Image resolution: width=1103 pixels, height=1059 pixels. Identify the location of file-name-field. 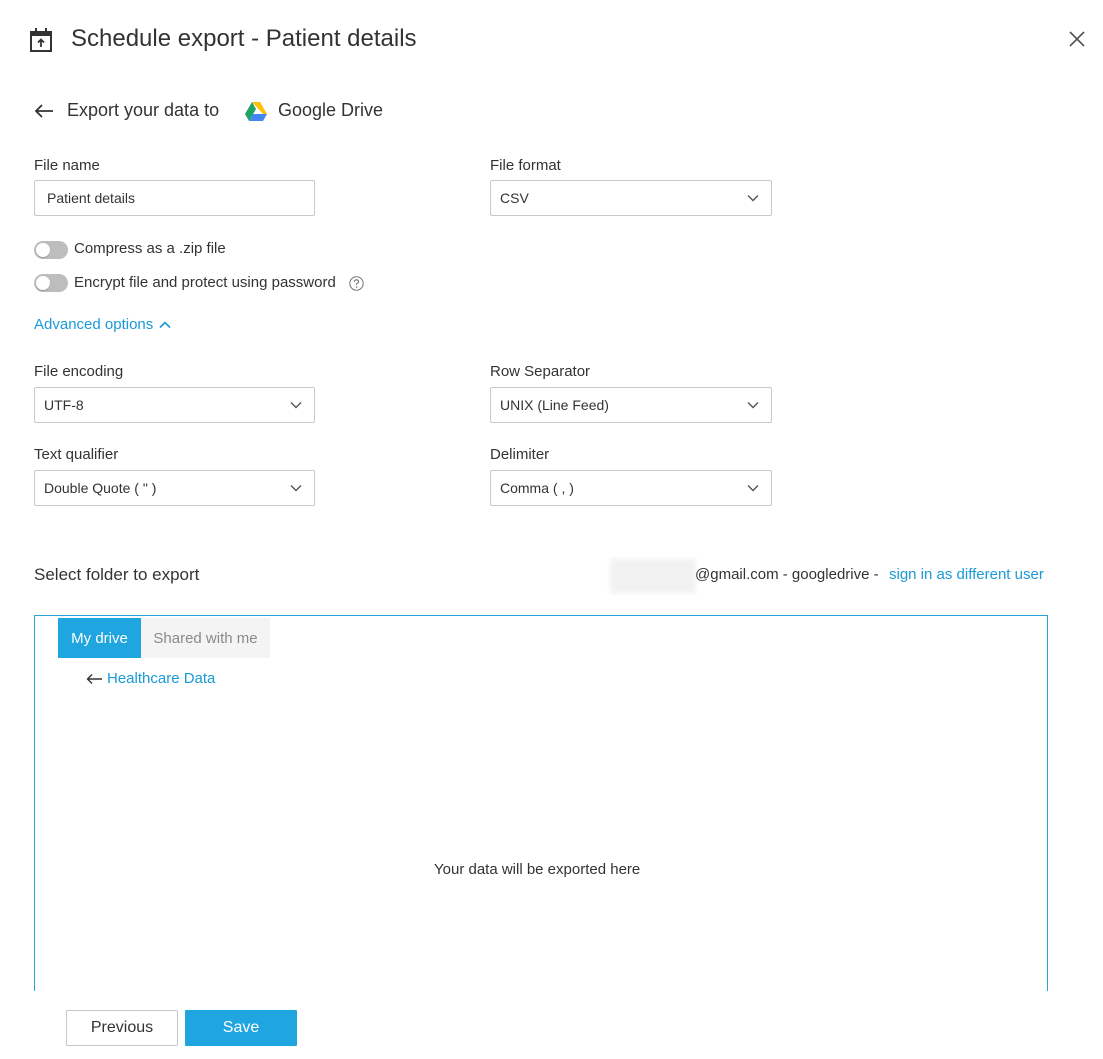
(174, 198).